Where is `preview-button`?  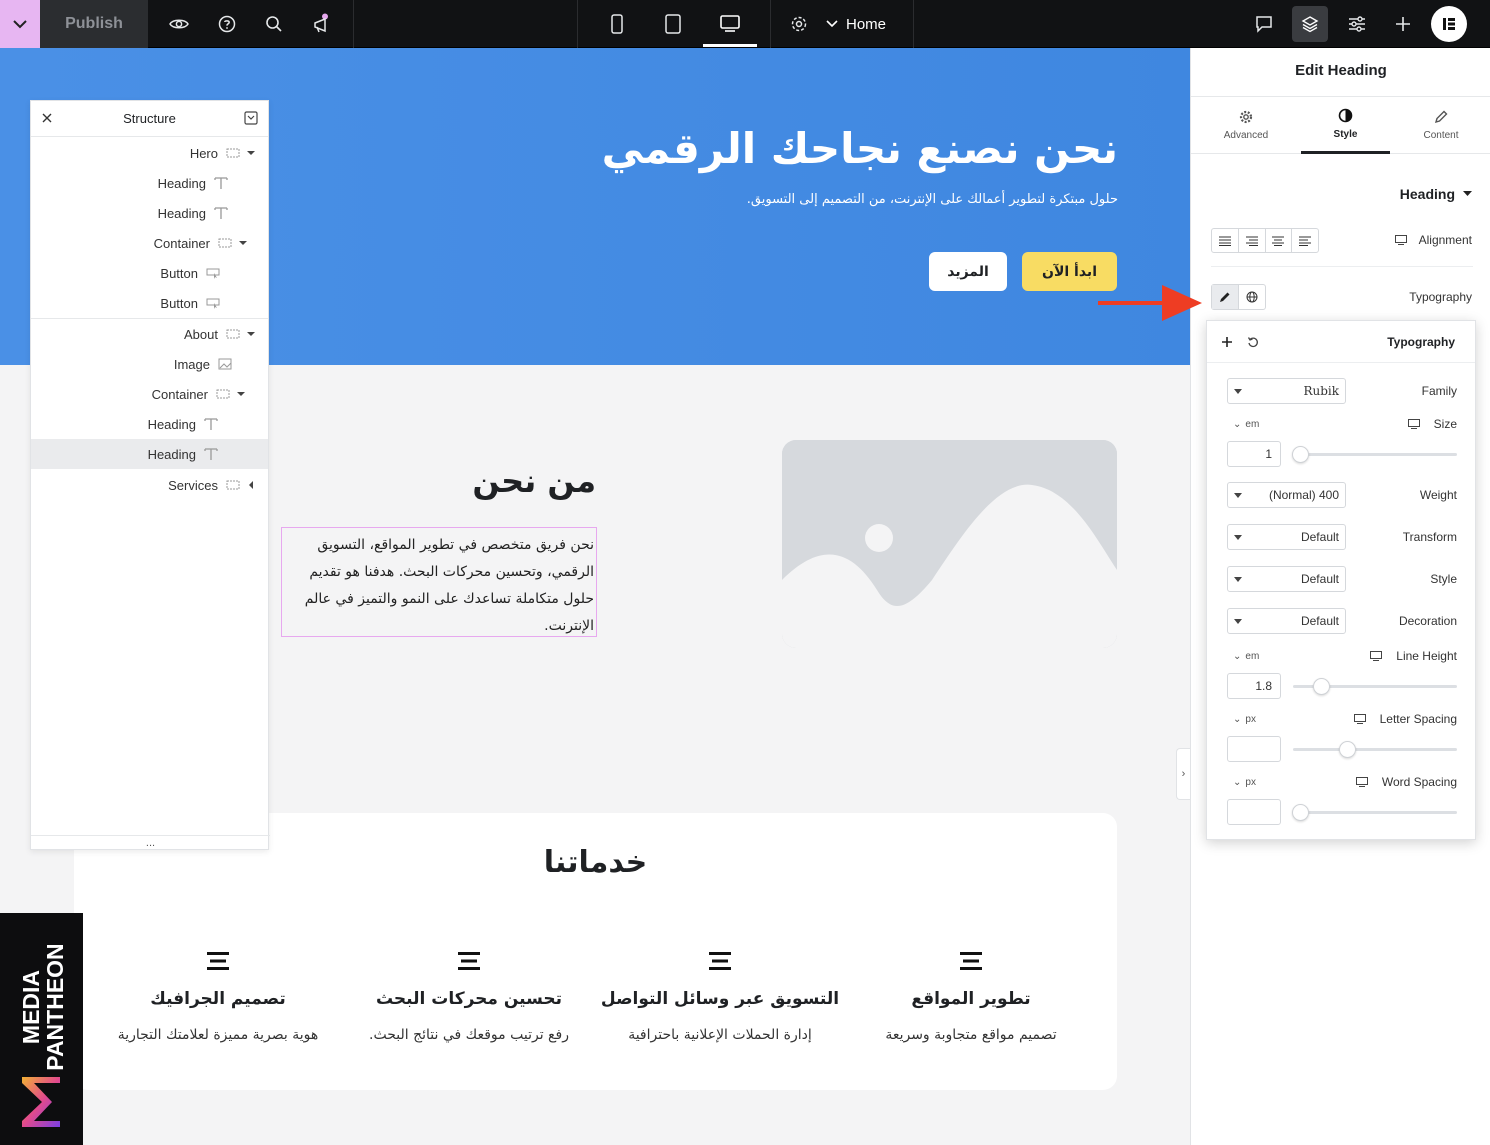 preview-button is located at coordinates (179, 24).